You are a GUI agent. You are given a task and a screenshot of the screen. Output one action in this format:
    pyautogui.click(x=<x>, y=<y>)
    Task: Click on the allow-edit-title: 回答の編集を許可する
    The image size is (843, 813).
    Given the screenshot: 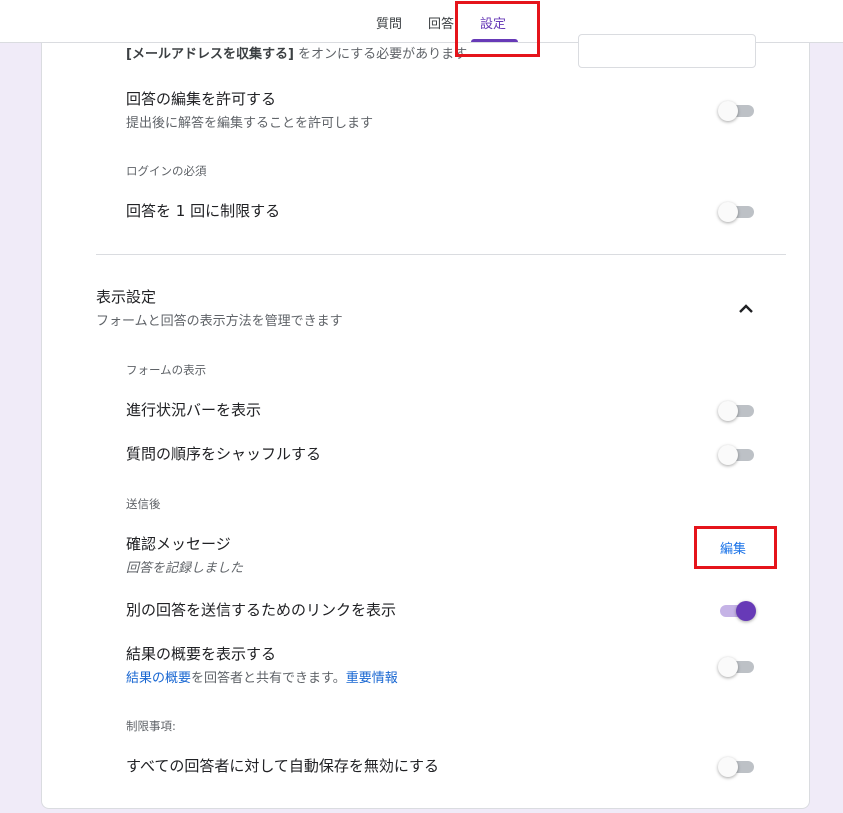 What is the action you would take?
    pyautogui.click(x=201, y=99)
    